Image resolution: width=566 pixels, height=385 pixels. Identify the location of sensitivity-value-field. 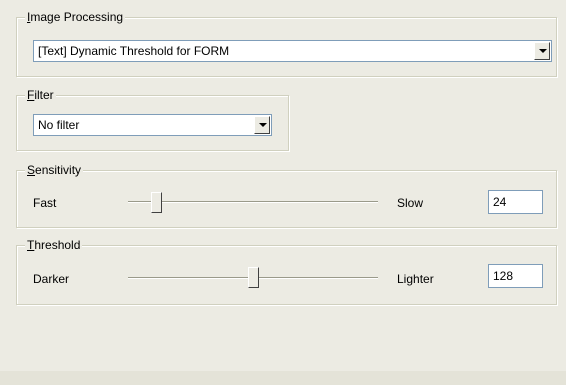
(515, 202).